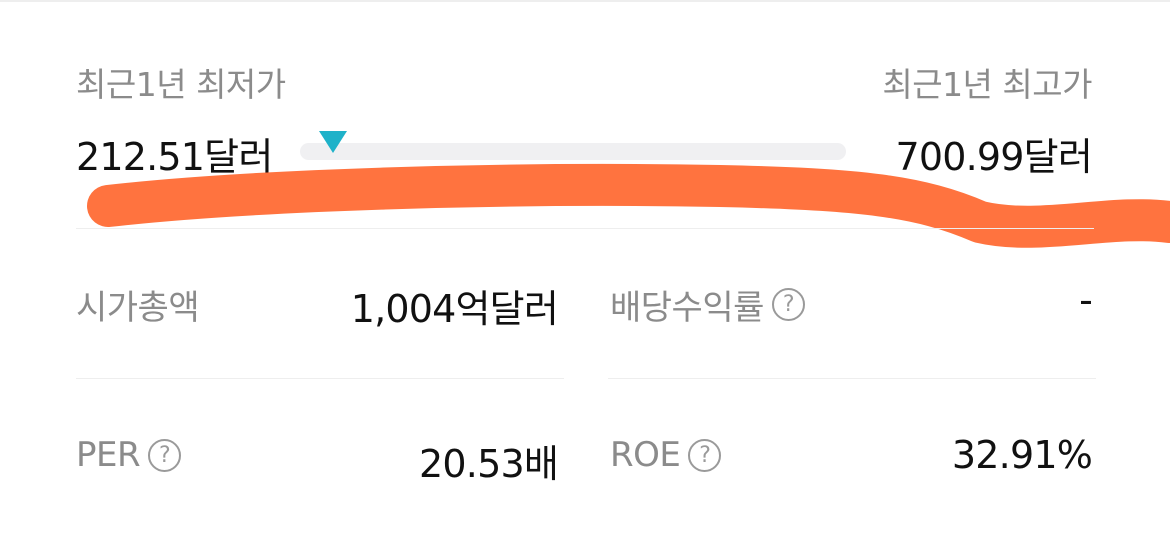 The image size is (1170, 536). I want to click on current-price-marker-icon, so click(332, 142).